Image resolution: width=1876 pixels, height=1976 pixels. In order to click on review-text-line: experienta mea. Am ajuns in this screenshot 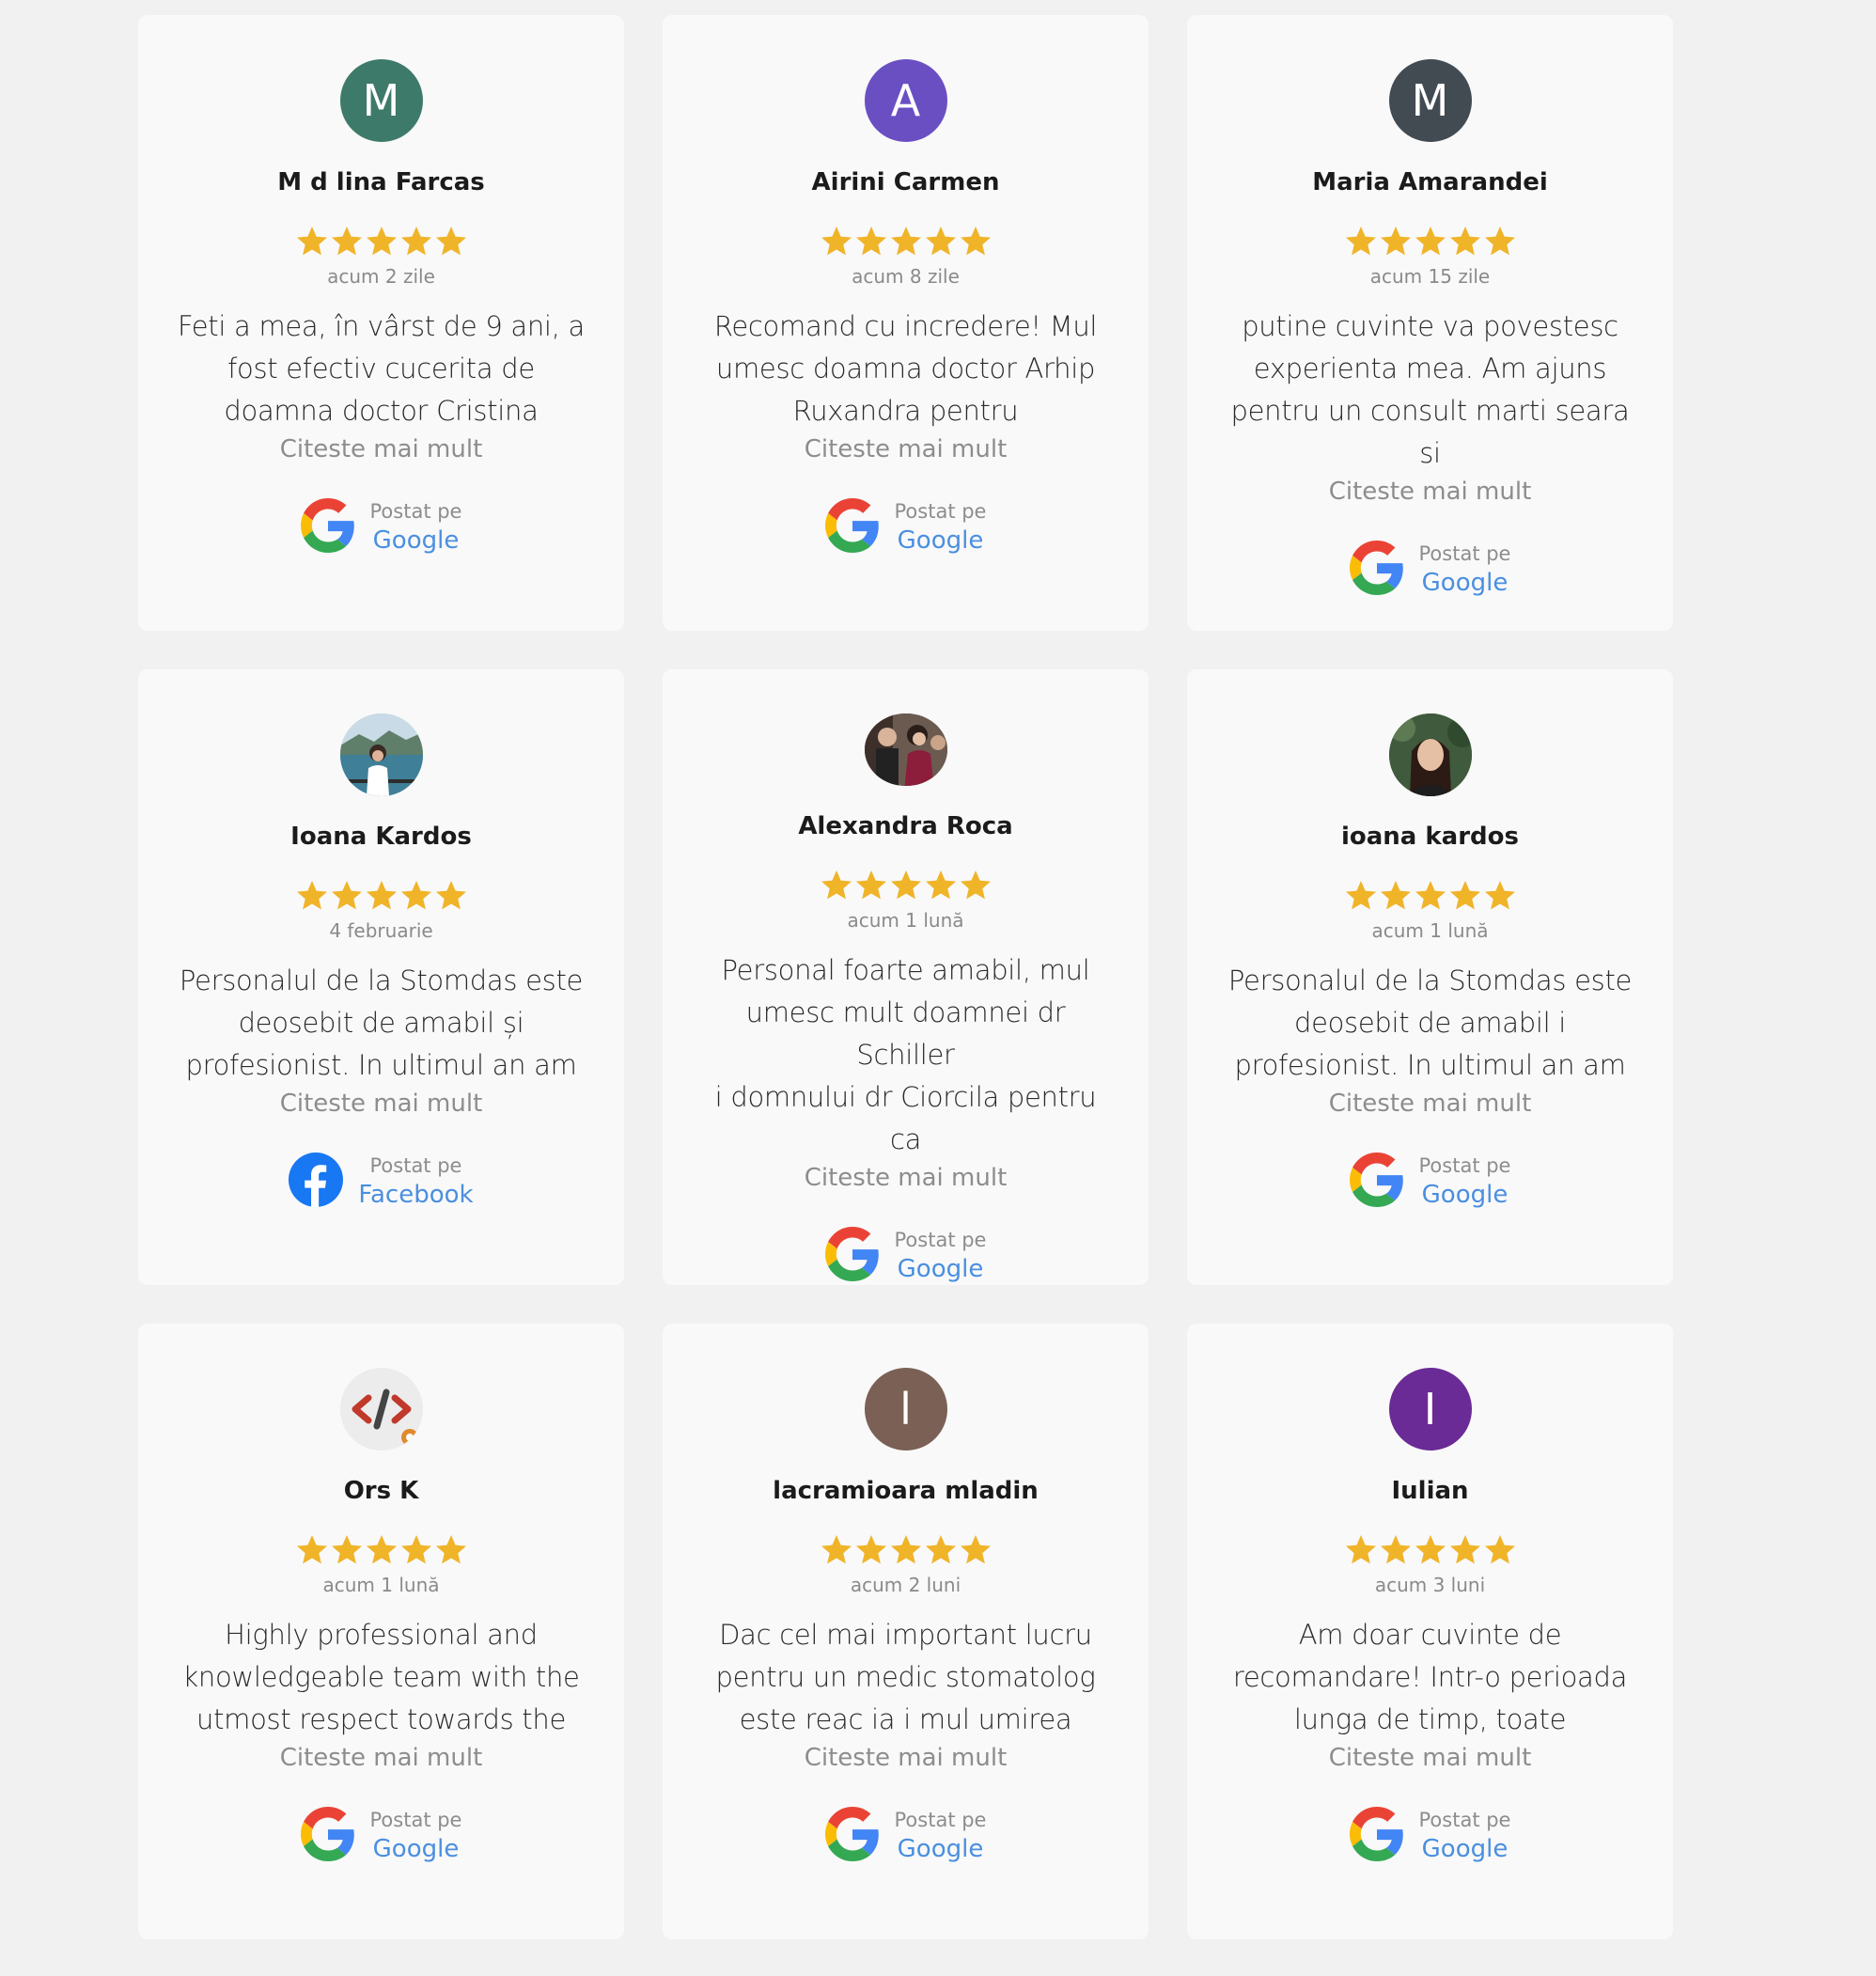, I will do `click(1430, 368)`.